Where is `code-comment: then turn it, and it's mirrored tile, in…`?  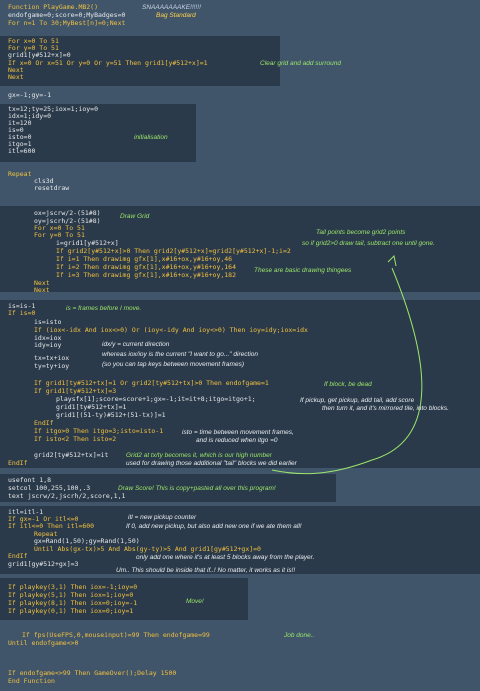 code-comment: then turn it, and it's mirrored tile, in… is located at coordinates (385, 408).